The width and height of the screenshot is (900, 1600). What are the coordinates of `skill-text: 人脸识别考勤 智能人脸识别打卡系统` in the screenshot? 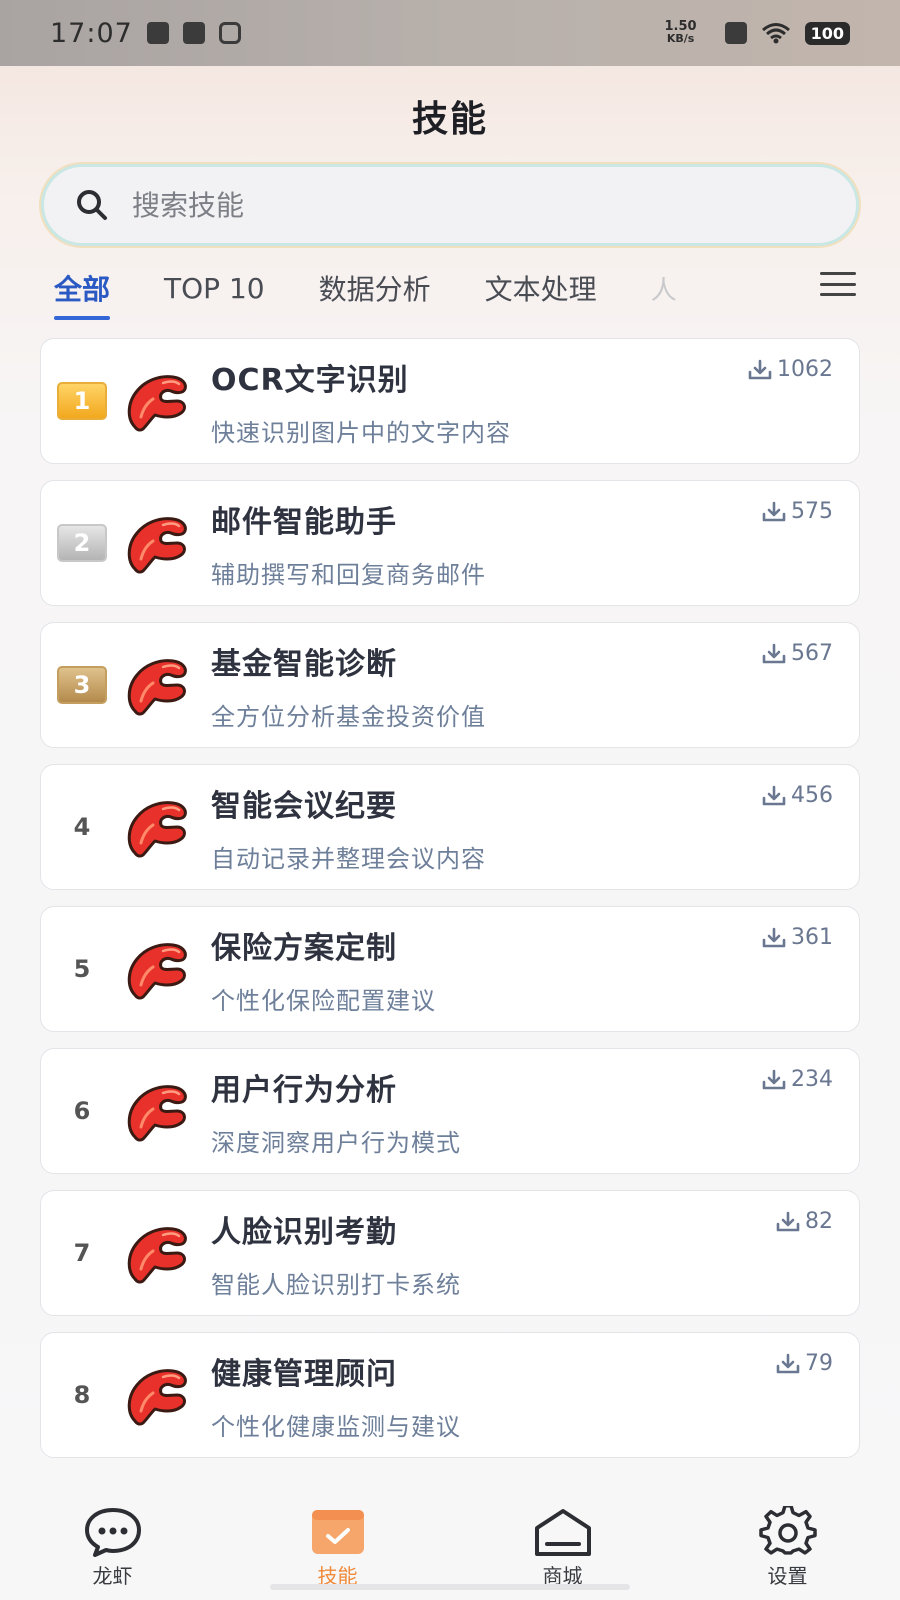 It's located at (535, 1253).